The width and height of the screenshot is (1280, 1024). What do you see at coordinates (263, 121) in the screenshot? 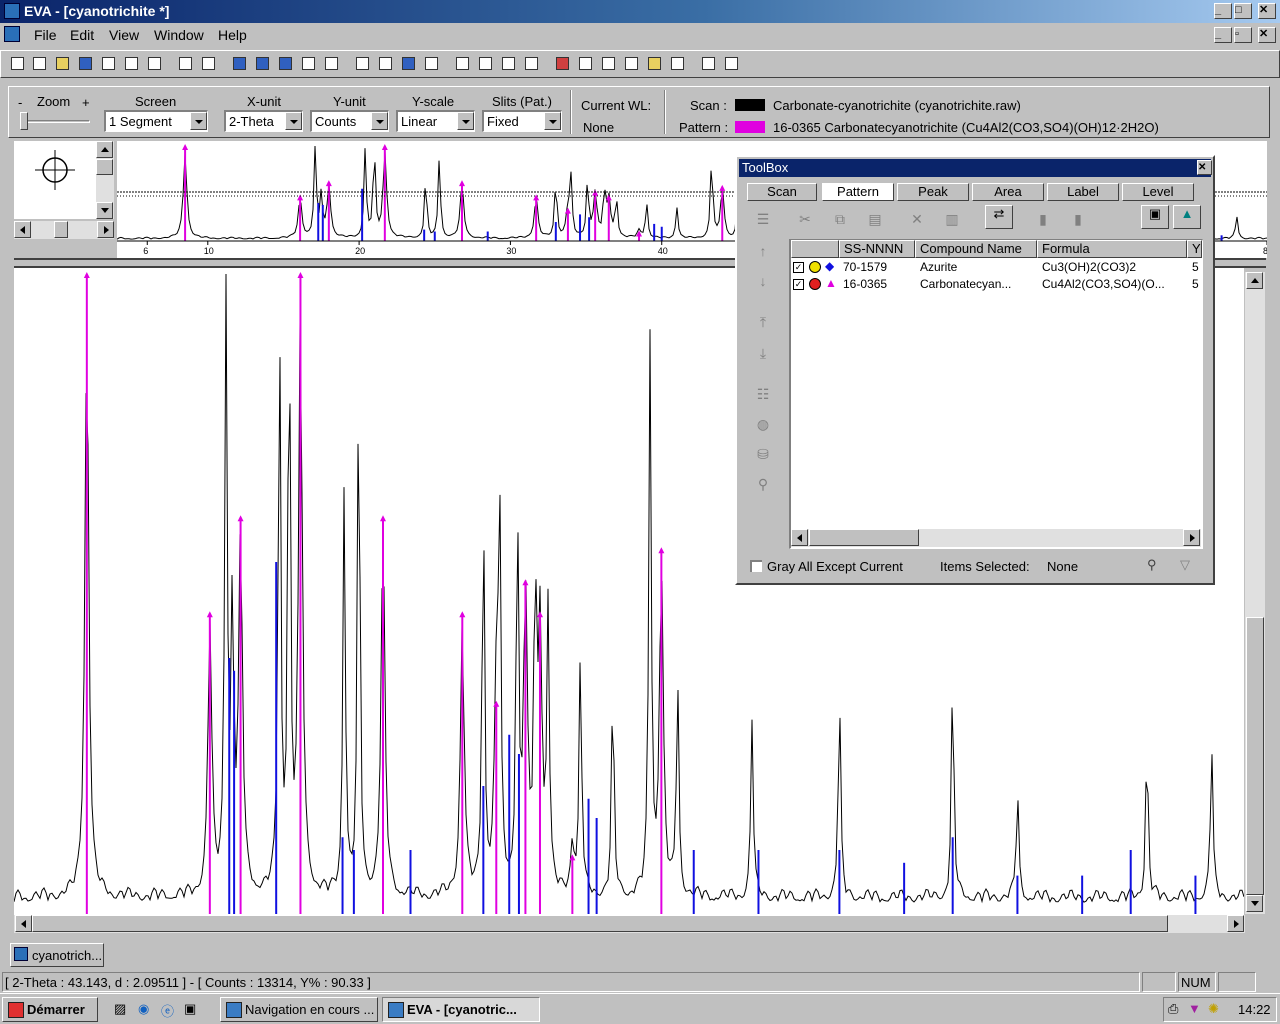
I see `xunit-select: 2-Theta` at bounding box center [263, 121].